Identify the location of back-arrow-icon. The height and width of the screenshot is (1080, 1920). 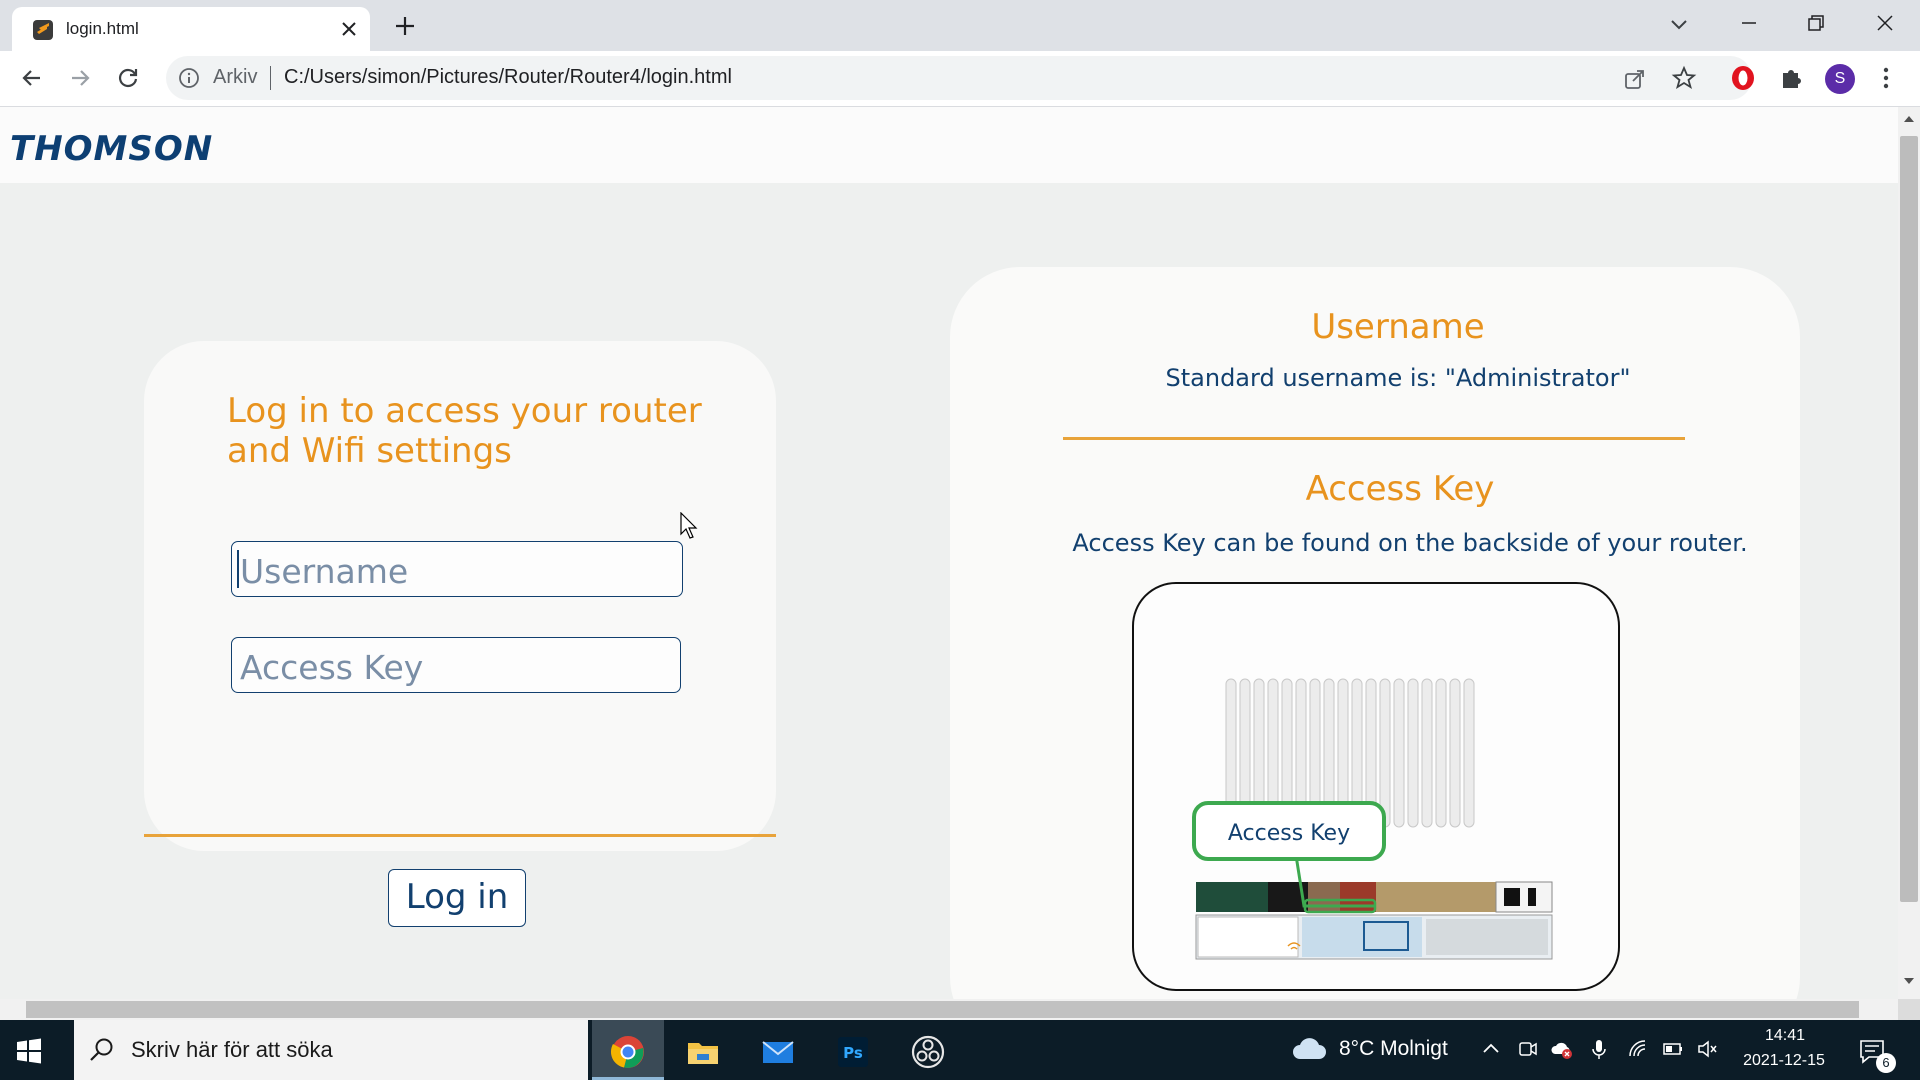
(32, 78).